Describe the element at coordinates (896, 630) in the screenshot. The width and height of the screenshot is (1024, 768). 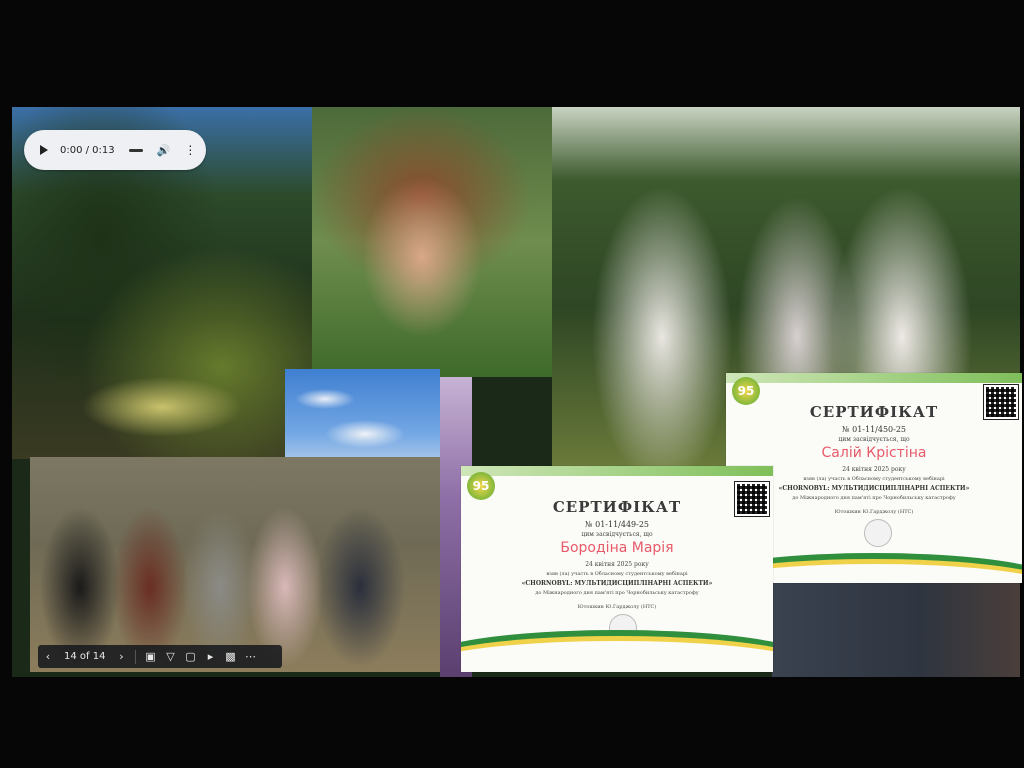
I see `photo-bottom-right` at that location.